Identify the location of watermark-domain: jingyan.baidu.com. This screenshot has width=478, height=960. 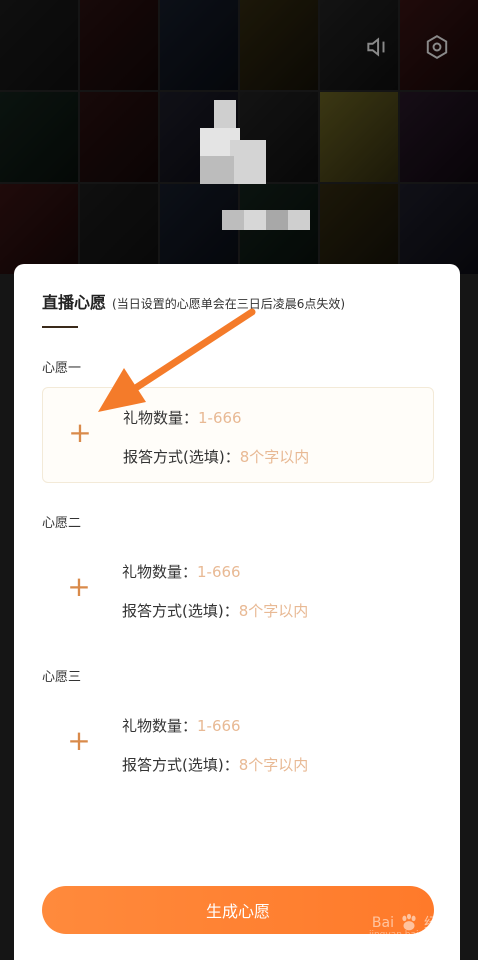
(410, 935).